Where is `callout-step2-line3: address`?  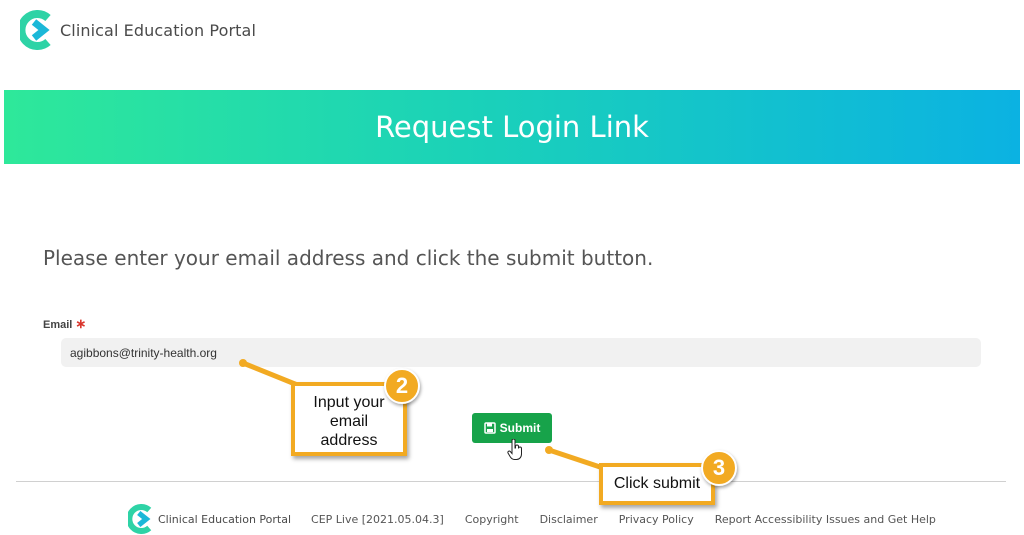 callout-step2-line3: address is located at coordinates (349, 440).